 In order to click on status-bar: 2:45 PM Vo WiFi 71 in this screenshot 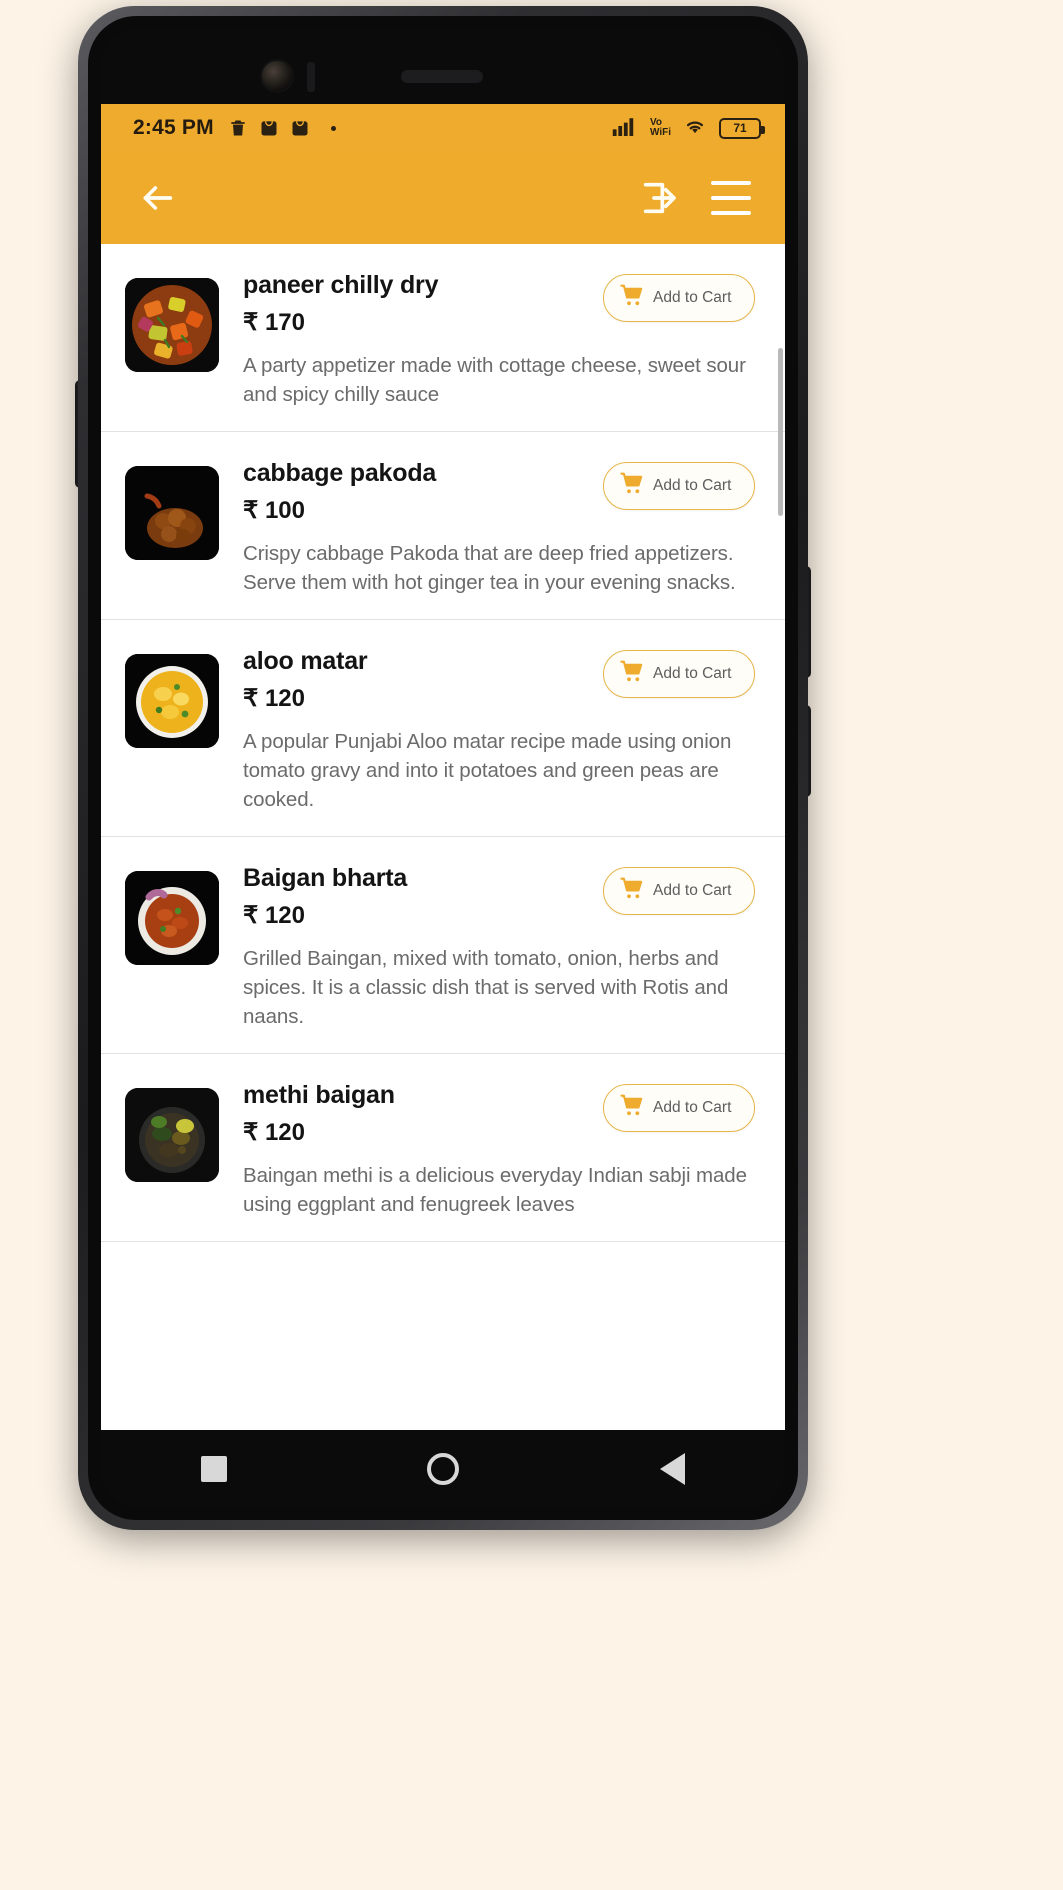, I will do `click(443, 128)`.